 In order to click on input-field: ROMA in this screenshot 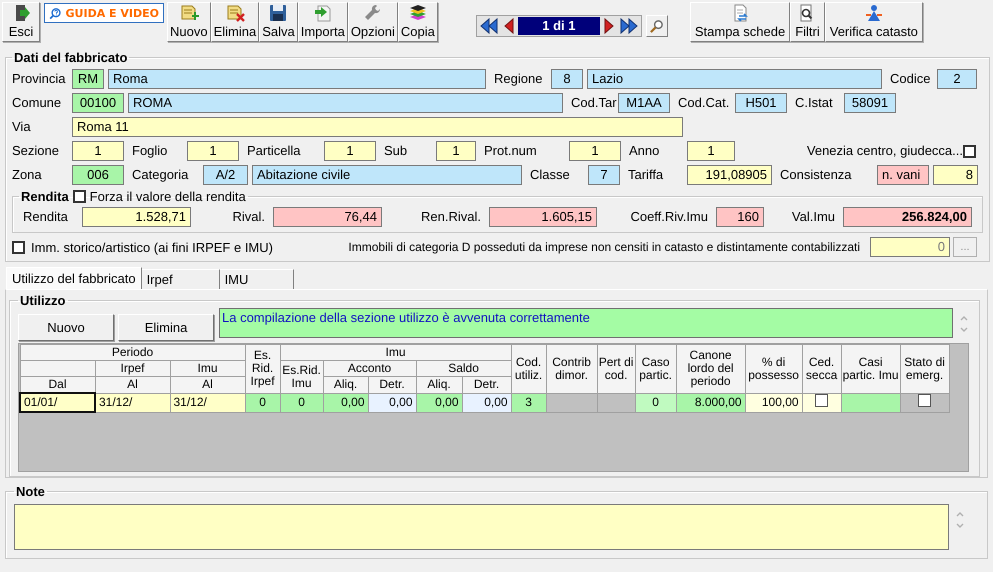, I will do `click(345, 103)`.